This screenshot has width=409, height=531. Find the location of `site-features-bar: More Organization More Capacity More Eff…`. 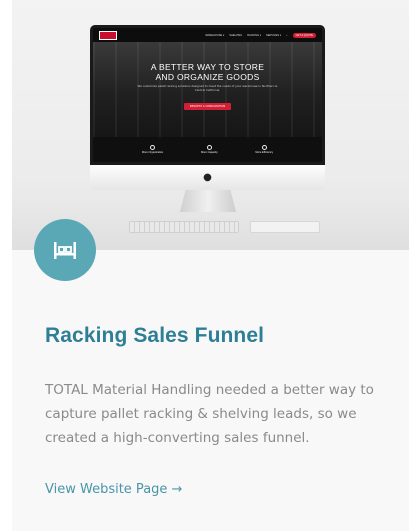

site-features-bar: More Organization More Capacity More Eff… is located at coordinates (207, 149).